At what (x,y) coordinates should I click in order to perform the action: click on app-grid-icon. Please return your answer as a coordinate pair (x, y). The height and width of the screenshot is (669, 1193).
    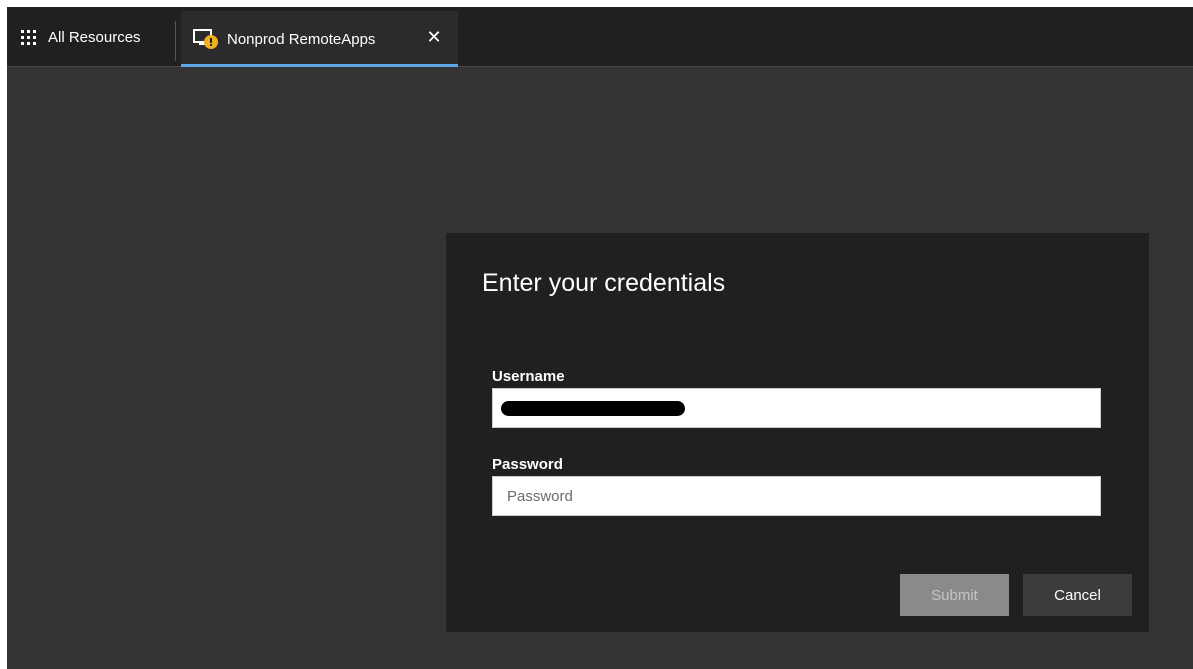
    Looking at the image, I should click on (28, 37).